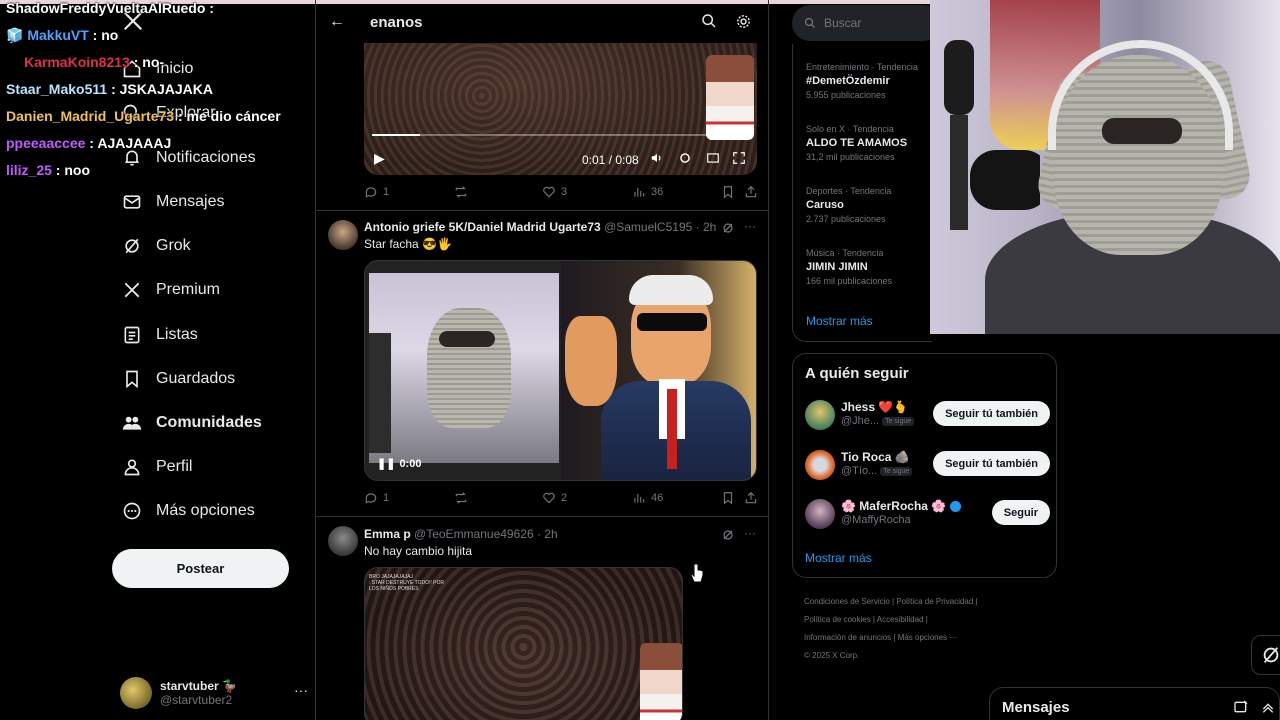  What do you see at coordinates (132, 290) in the screenshot?
I see `x-icon` at bounding box center [132, 290].